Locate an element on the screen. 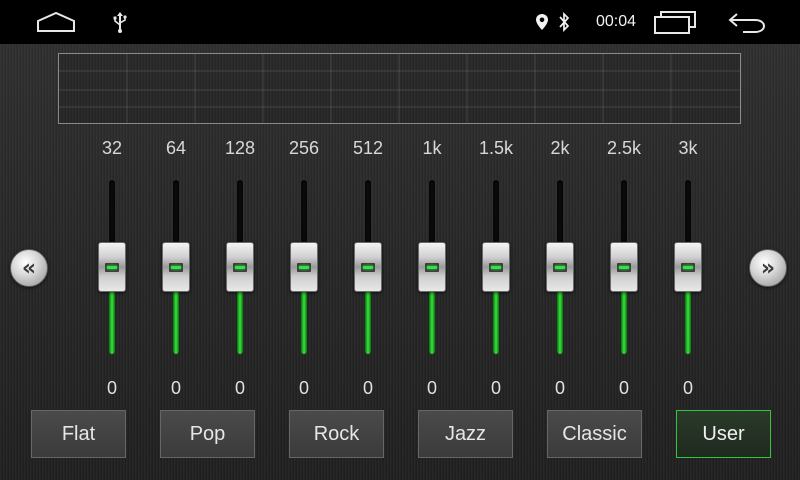 The width and height of the screenshot is (800, 480). band-freq-label: 3k is located at coordinates (688, 148).